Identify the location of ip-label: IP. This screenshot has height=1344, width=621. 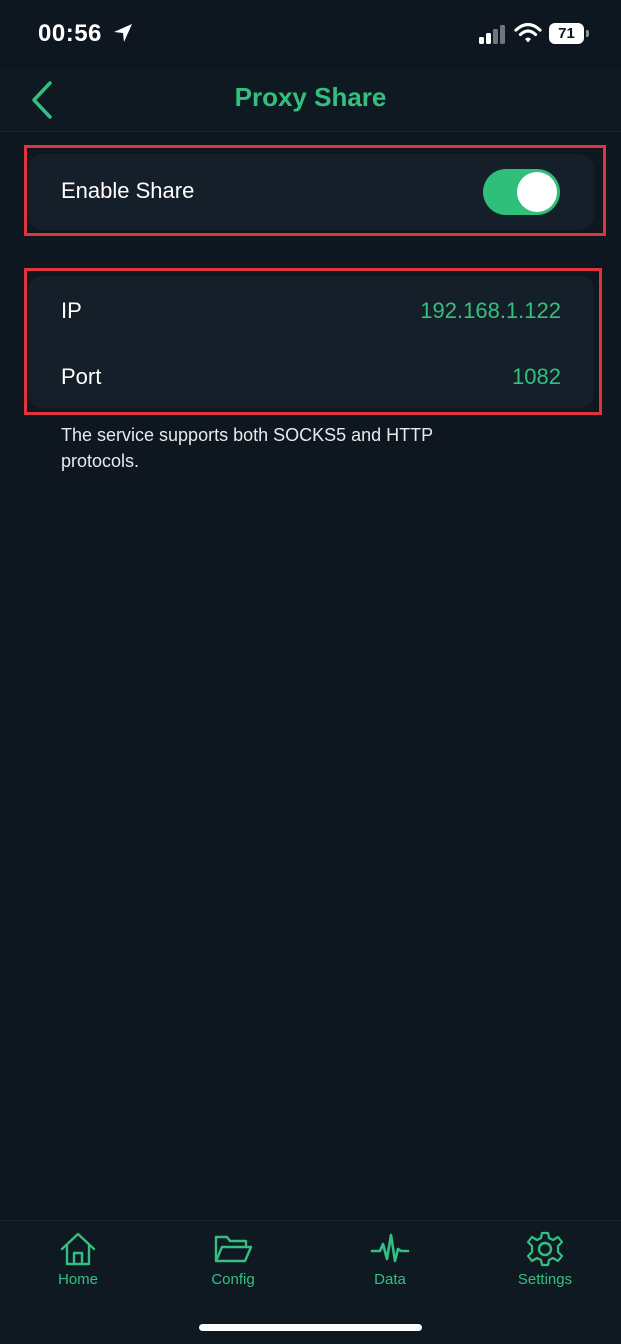
(71, 310).